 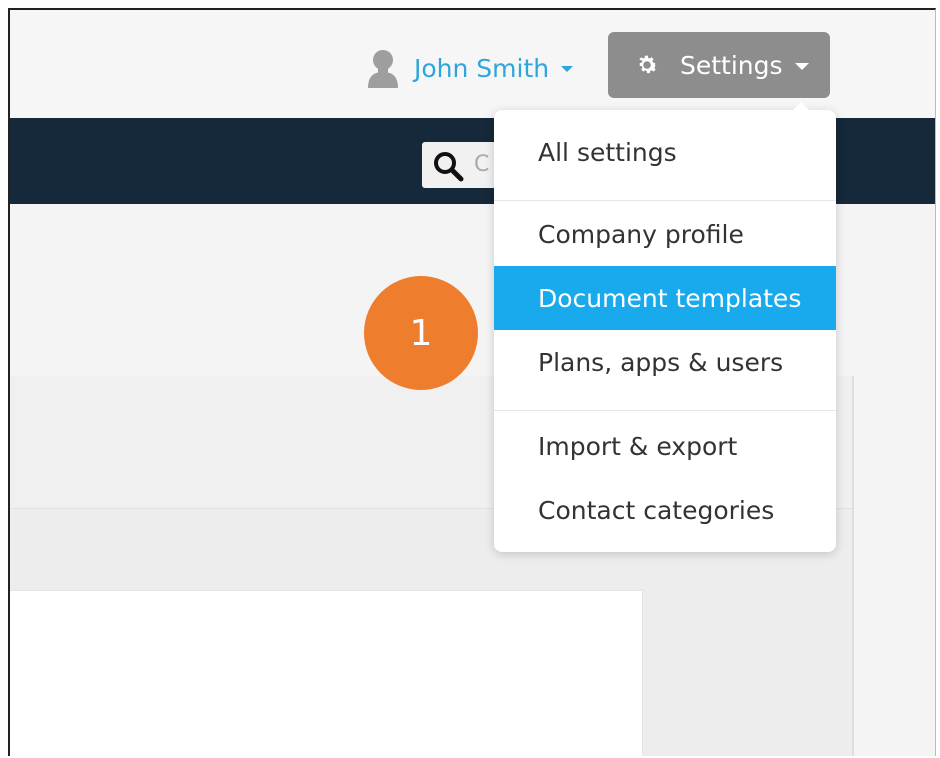 What do you see at coordinates (665, 152) in the screenshot?
I see `menu-item-all-settings: All settings` at bounding box center [665, 152].